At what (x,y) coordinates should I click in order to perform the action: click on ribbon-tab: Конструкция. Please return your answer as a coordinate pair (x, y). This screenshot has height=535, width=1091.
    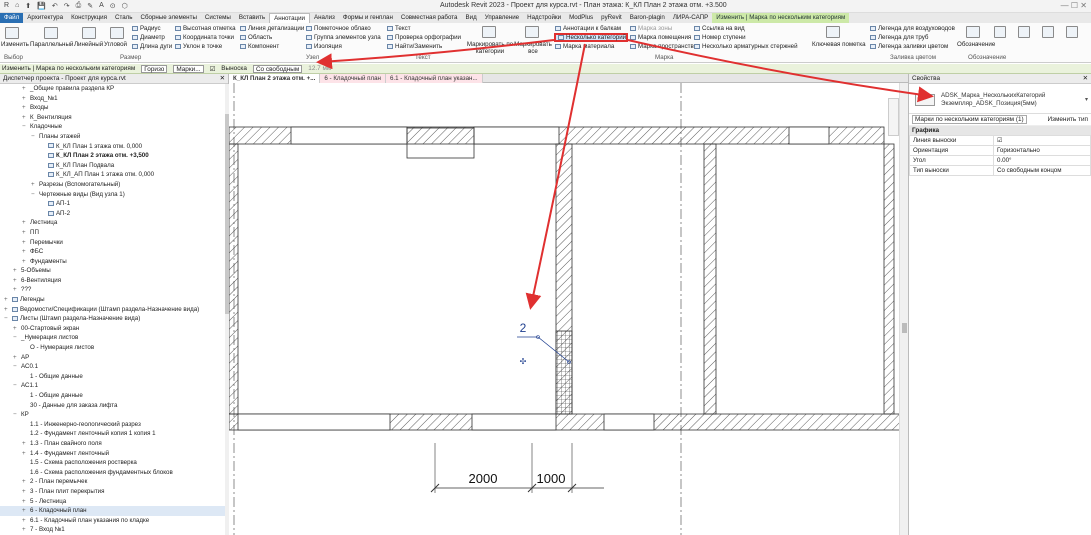
    Looking at the image, I should click on (89, 18).